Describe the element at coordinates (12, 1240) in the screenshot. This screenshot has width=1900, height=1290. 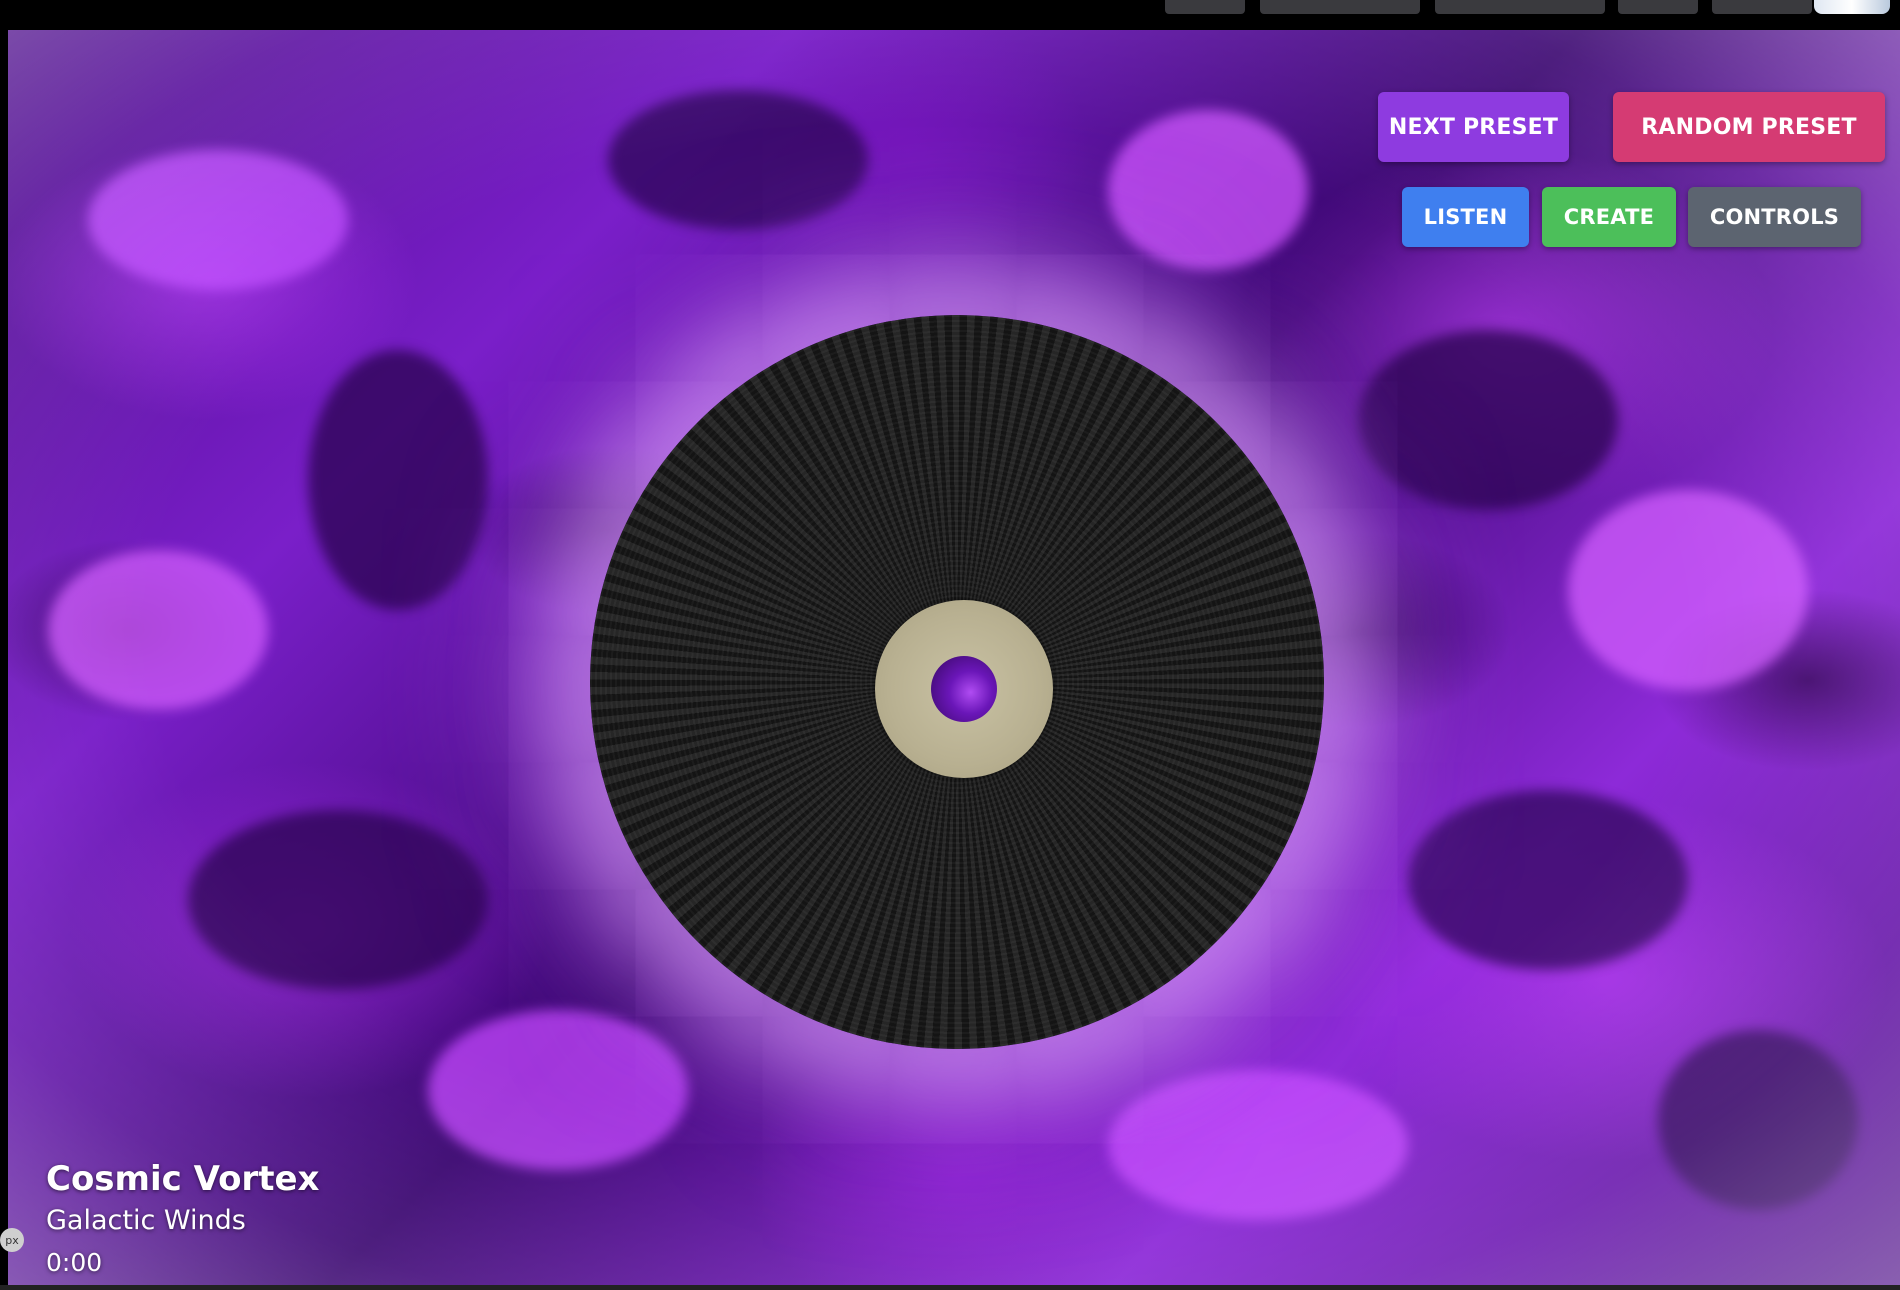
I see `debug-badge: px` at that location.